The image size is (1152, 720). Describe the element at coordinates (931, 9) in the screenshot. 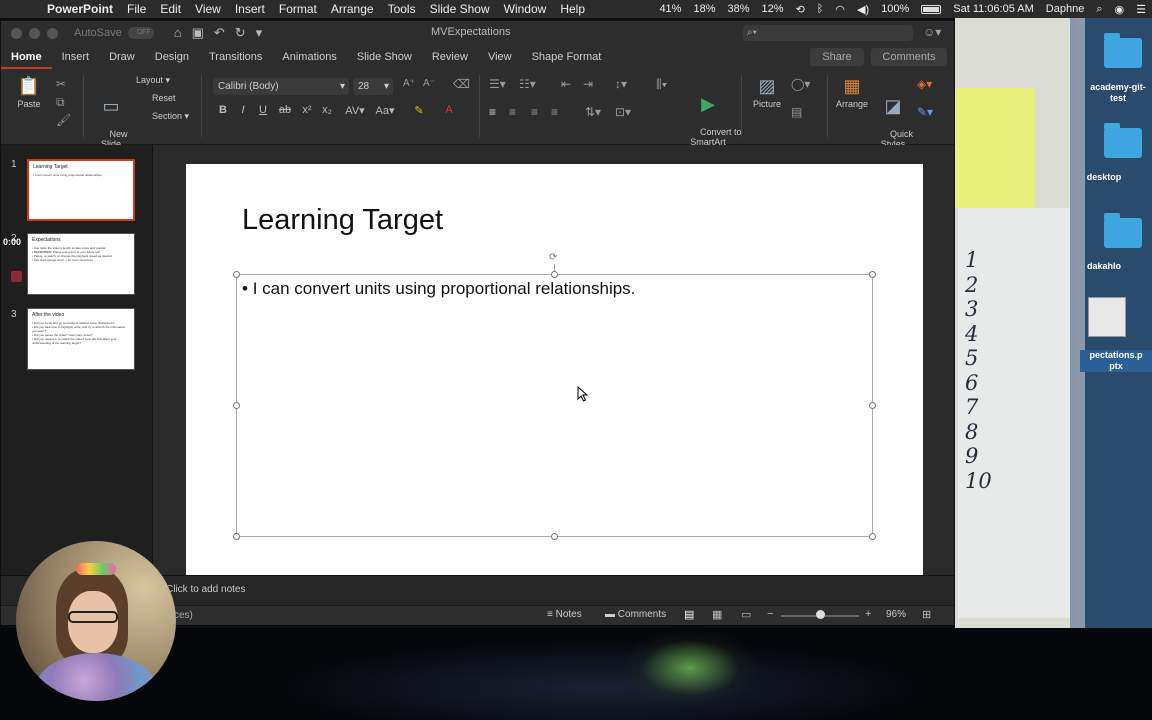

I see `battery-icon` at that location.